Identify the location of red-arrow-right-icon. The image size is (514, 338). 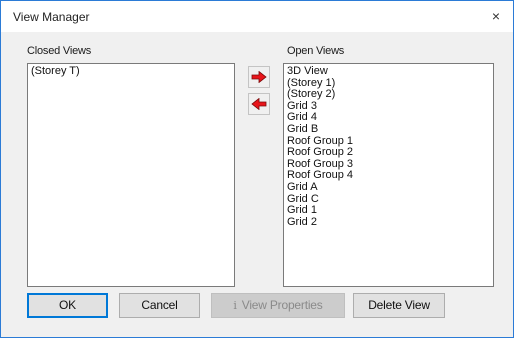
(259, 77).